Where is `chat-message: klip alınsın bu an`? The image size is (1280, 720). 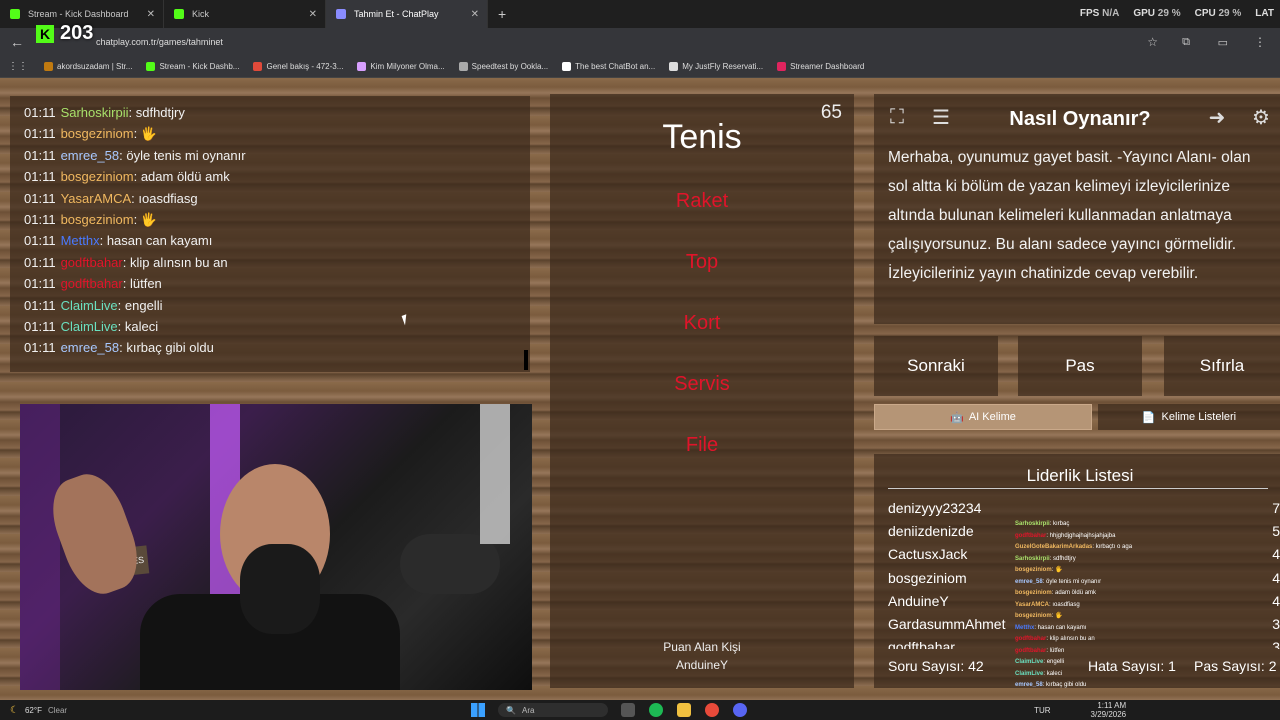
chat-message: klip alınsın bu an is located at coordinates (178, 262).